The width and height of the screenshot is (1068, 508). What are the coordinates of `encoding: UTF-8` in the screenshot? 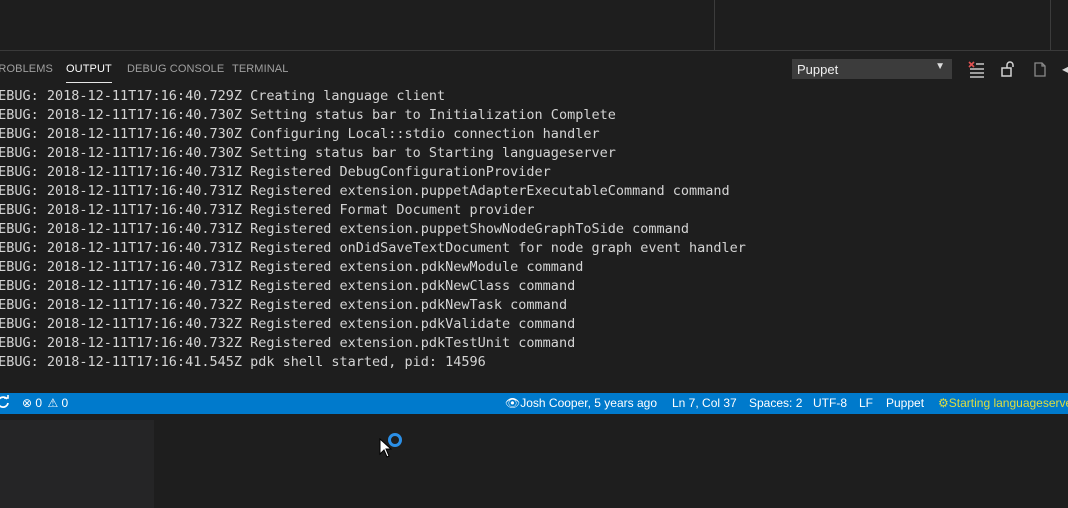 It's located at (830, 403).